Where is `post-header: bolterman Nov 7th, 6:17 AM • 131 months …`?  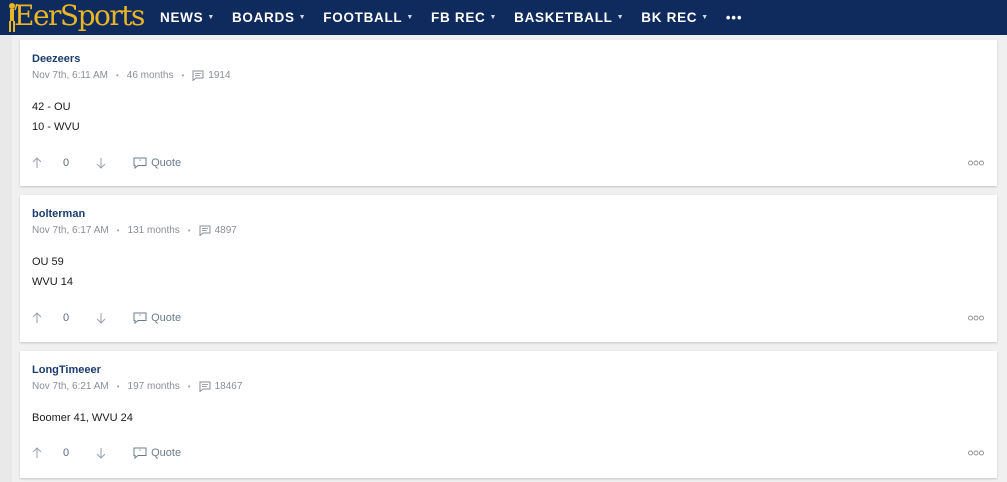
post-header: bolterman Nov 7th, 6:17 AM • 131 months … is located at coordinates (134, 222).